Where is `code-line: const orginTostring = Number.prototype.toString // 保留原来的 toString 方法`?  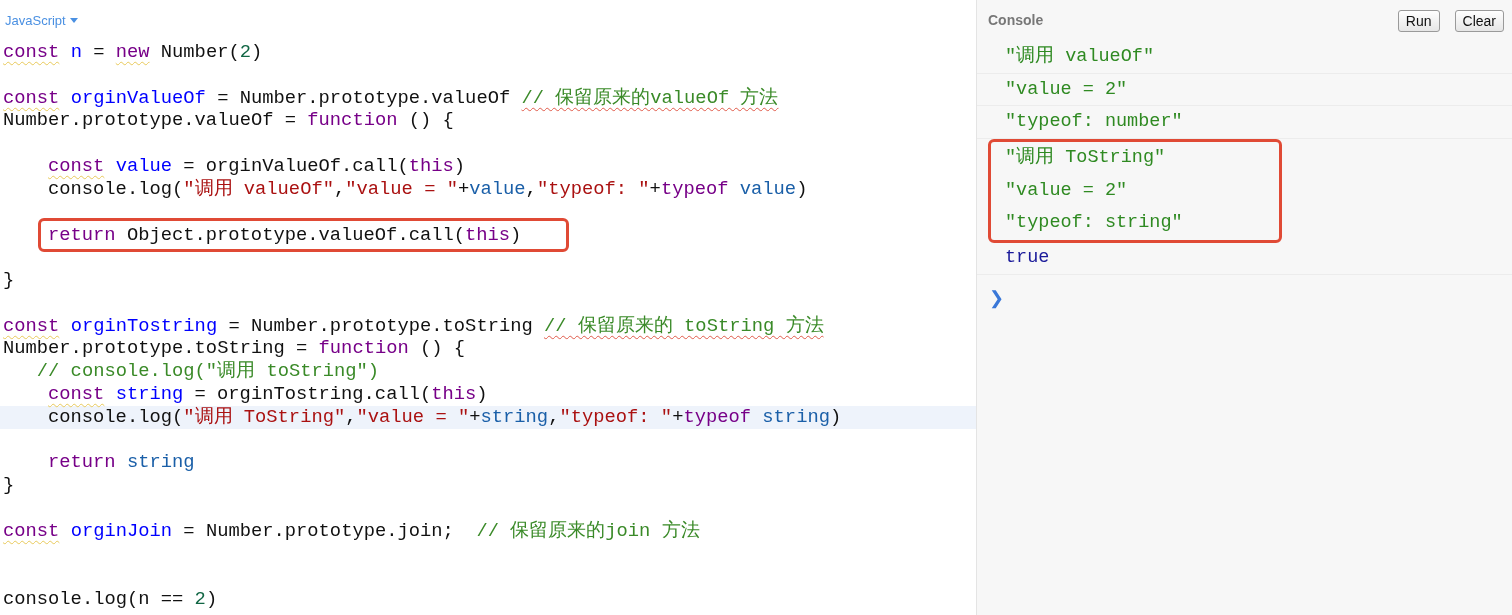
code-line: const orginTostring = Number.prototype.toString // 保留原来的 toString 方法 is located at coordinates (413, 326).